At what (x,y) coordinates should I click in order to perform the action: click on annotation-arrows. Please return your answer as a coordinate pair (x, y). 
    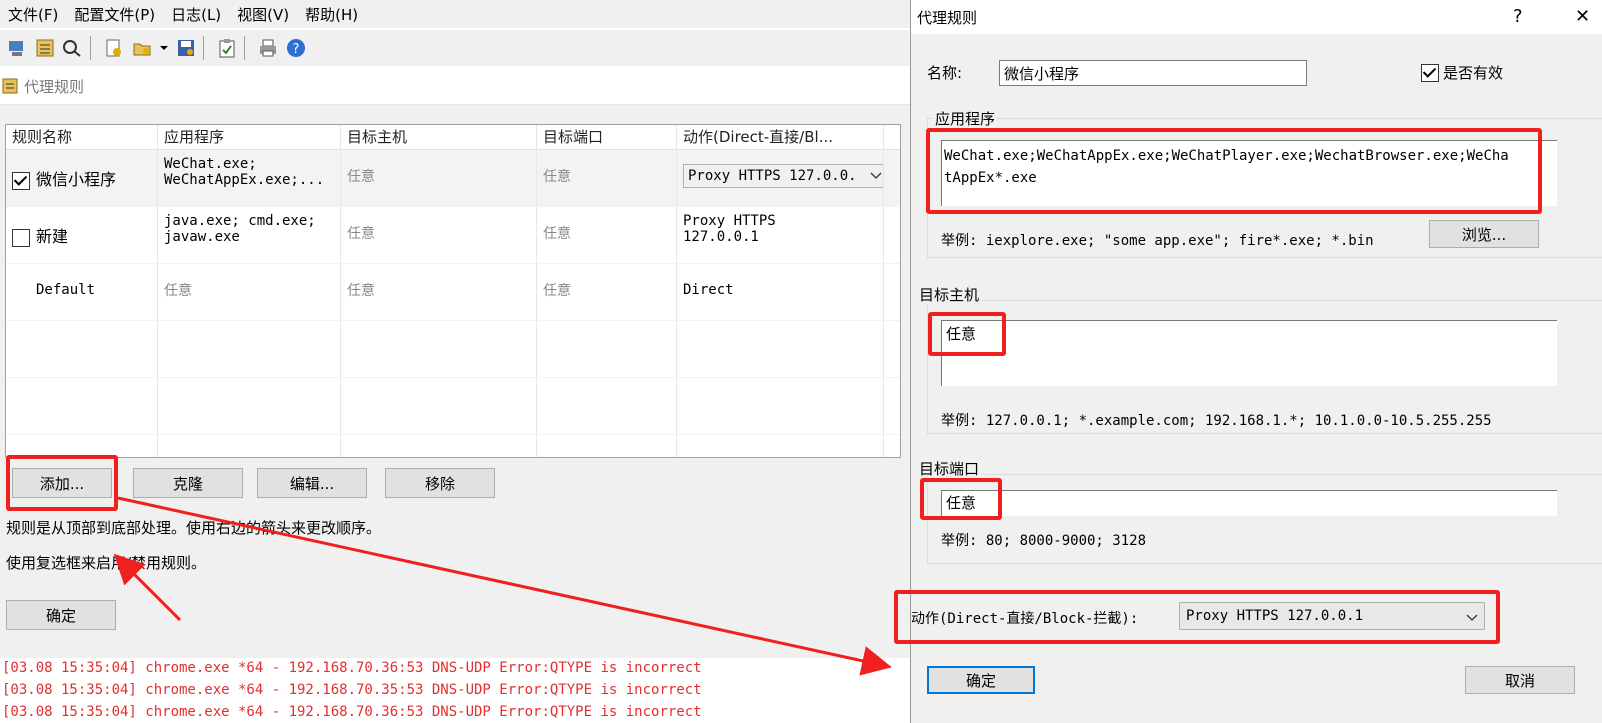
    Looking at the image, I should click on (502, 586).